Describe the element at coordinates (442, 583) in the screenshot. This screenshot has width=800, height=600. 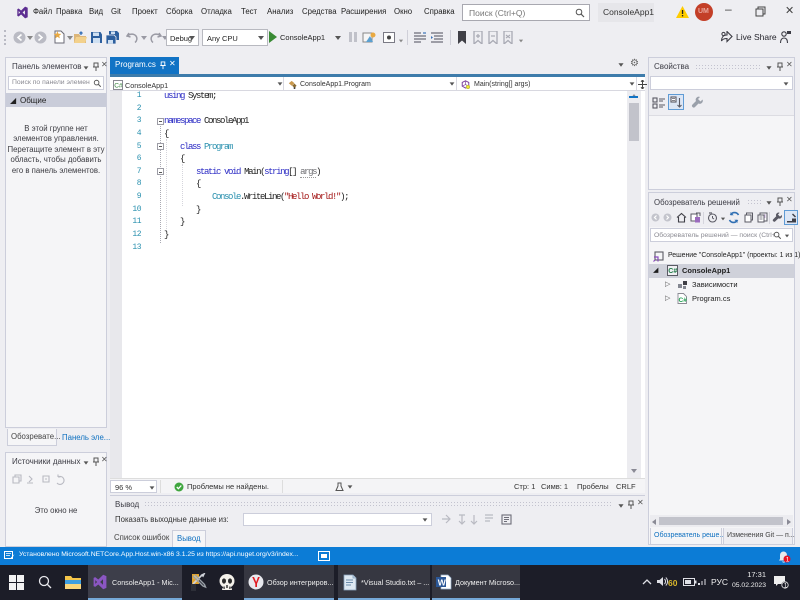
I see `svg-text: W` at that location.